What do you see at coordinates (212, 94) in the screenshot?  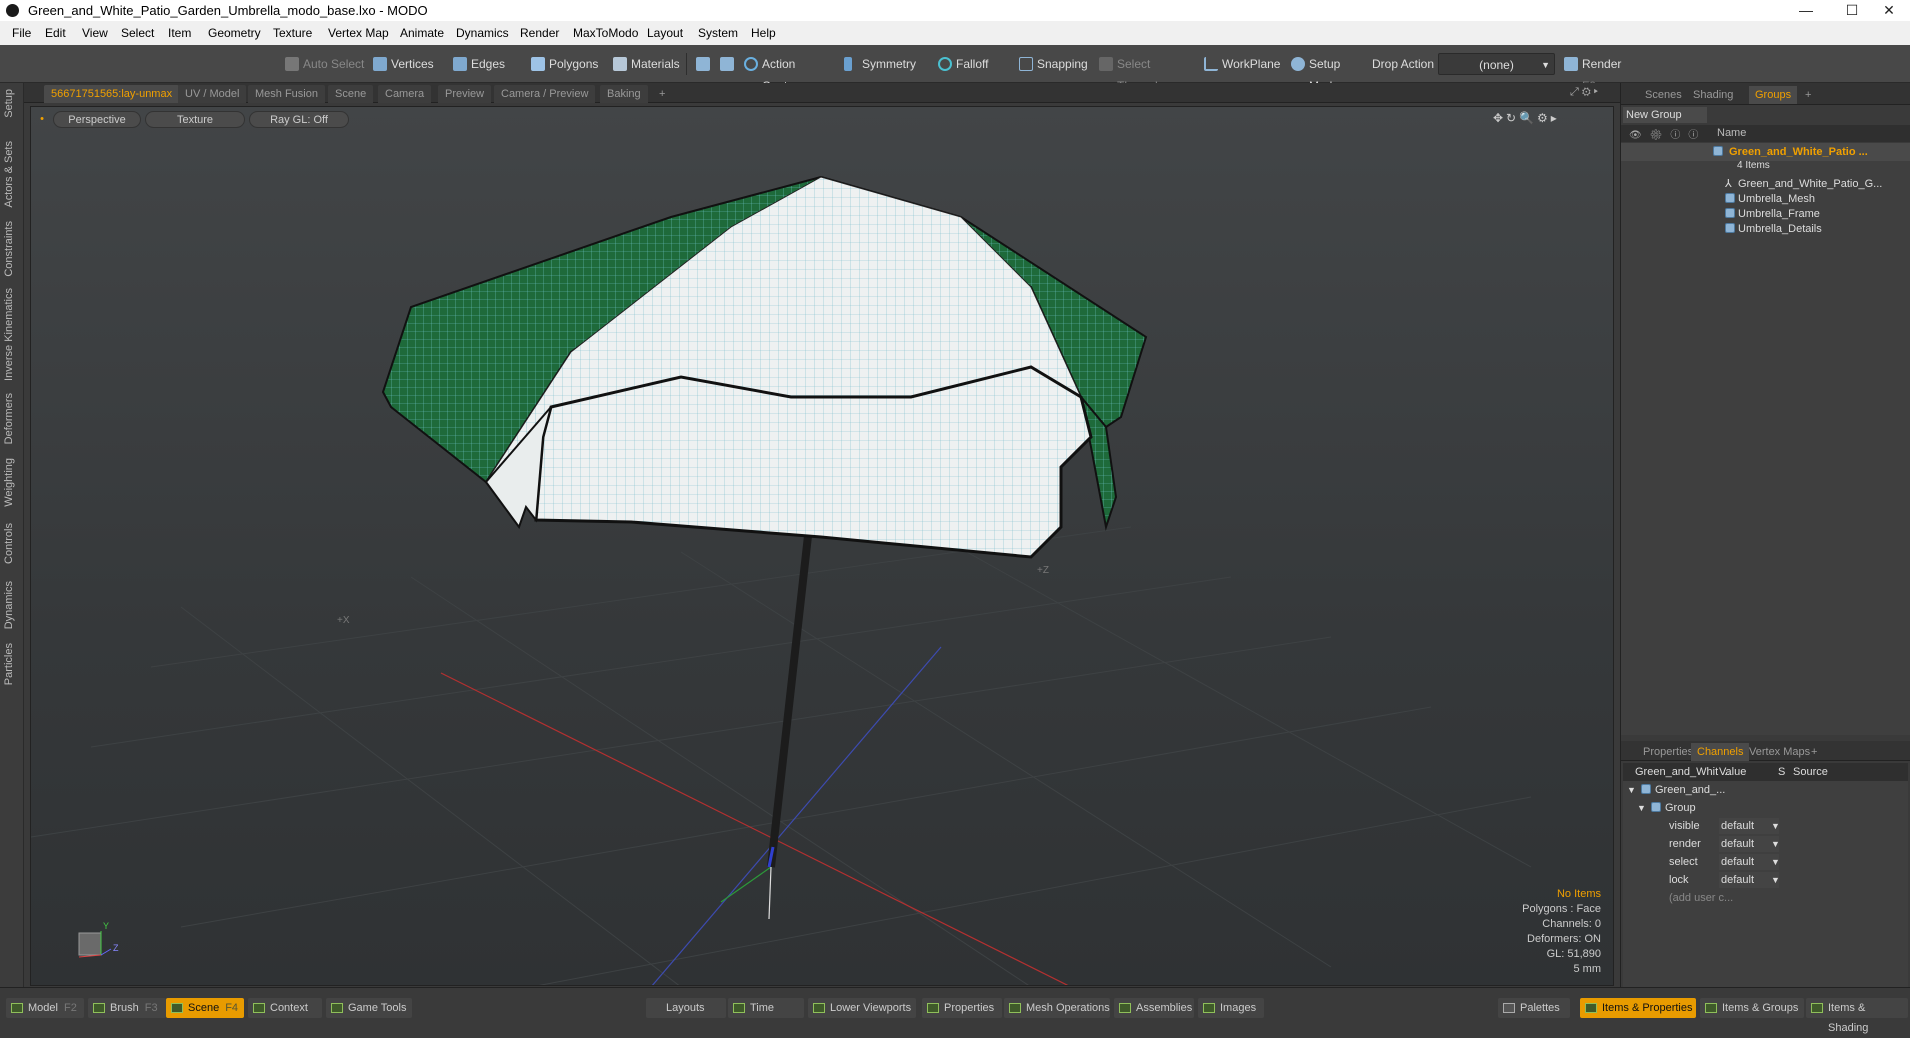 I see `tab-uv-model: UV / Model` at bounding box center [212, 94].